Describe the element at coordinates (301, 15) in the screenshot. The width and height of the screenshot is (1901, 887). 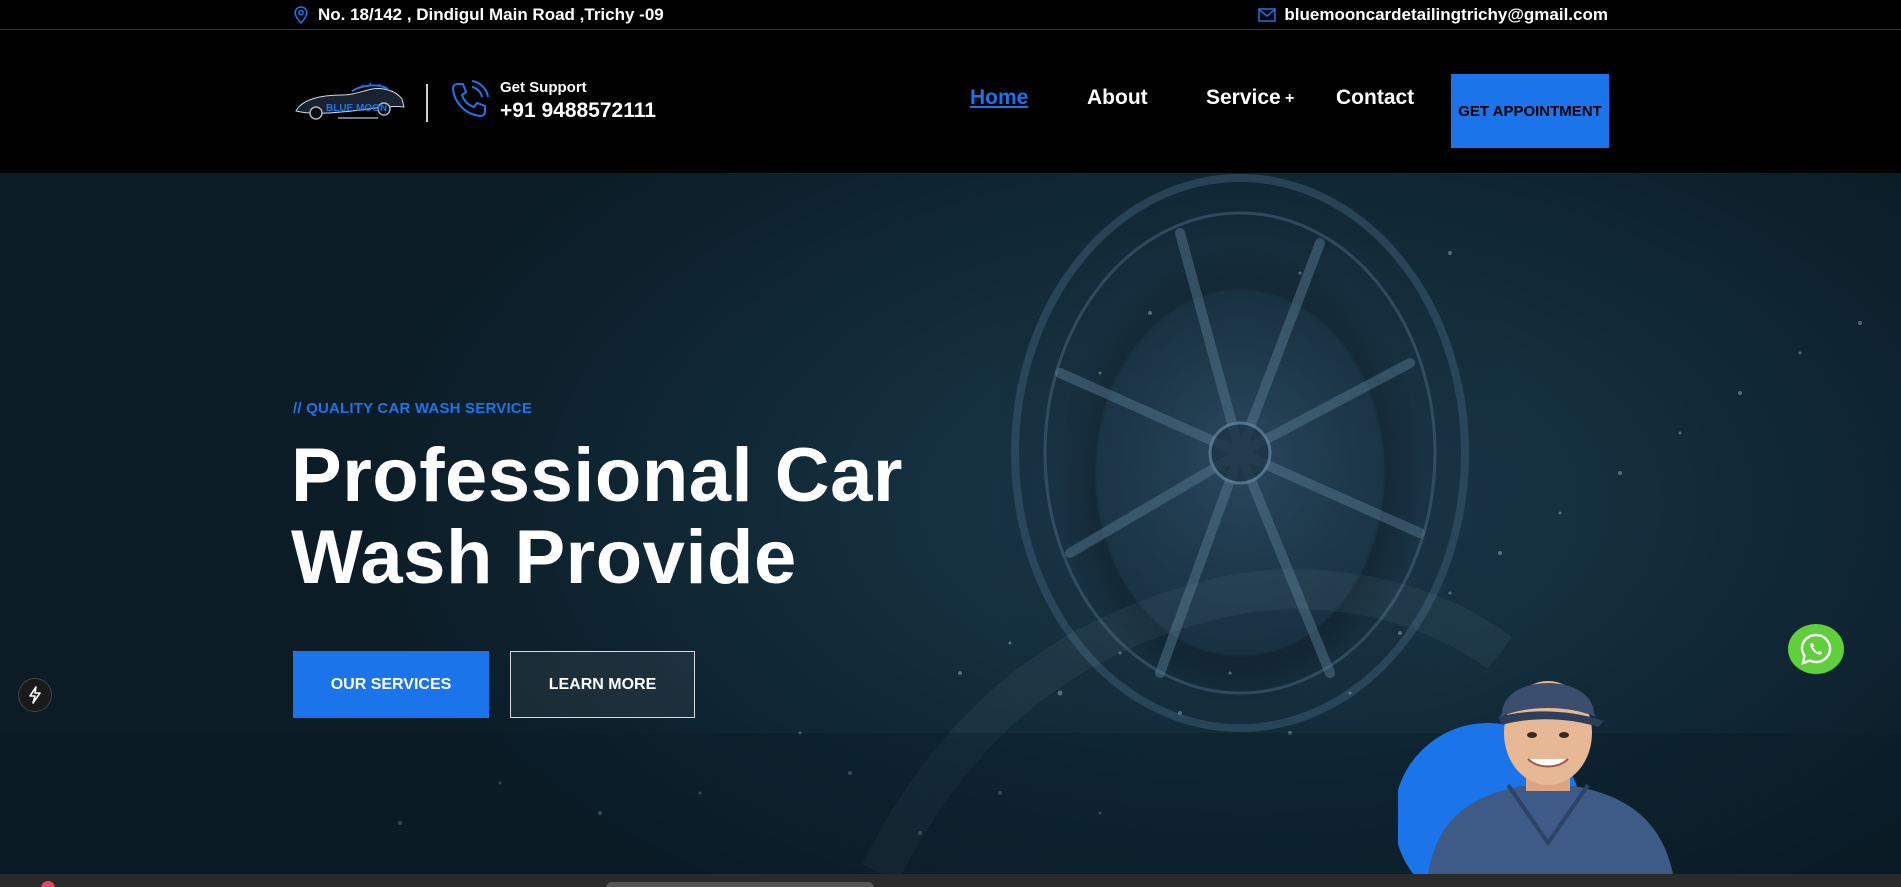
I see `map-pin-icon` at that location.